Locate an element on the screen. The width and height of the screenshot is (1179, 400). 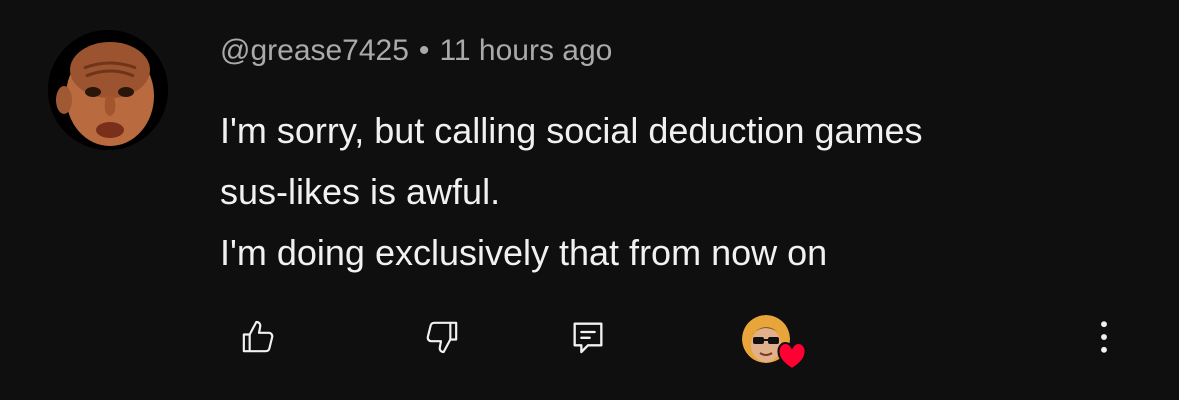
thumbs-up-icon is located at coordinates (258, 336).